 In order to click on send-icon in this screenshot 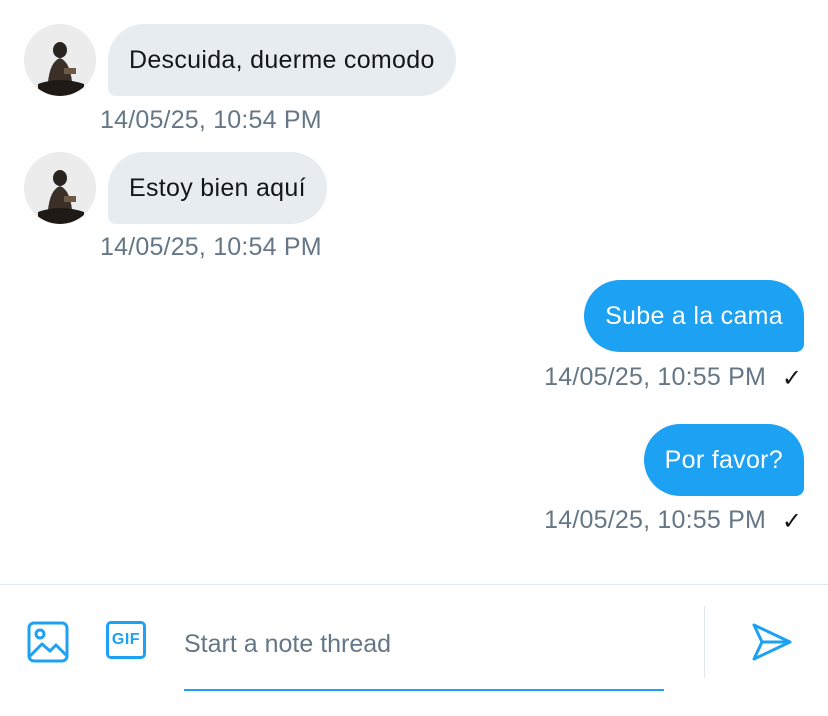, I will do `click(772, 642)`.